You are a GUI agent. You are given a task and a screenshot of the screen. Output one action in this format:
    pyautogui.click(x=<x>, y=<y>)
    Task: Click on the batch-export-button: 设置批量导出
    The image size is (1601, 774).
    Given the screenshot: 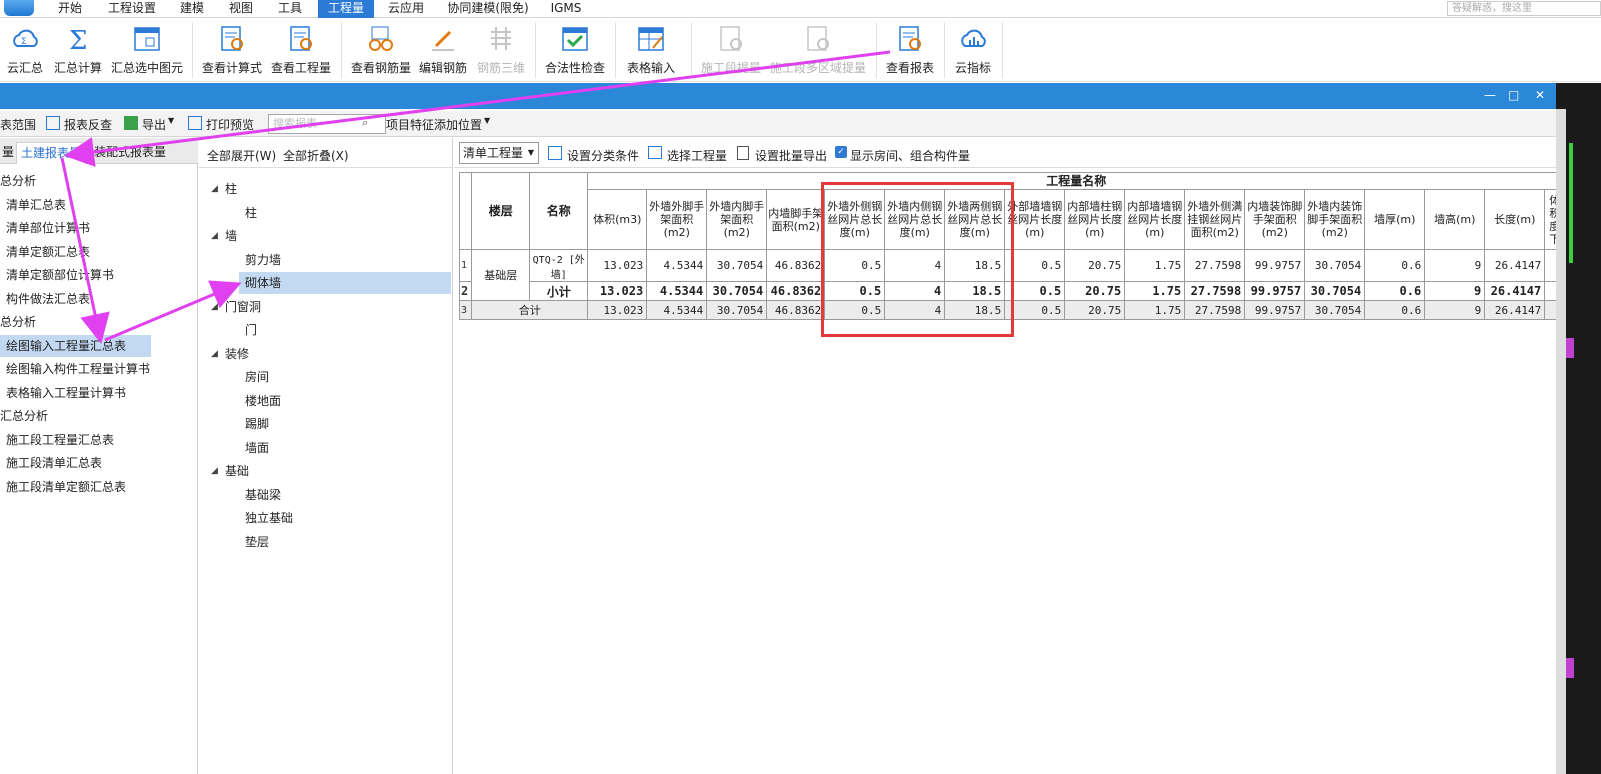 What is the action you would take?
    pyautogui.click(x=791, y=155)
    